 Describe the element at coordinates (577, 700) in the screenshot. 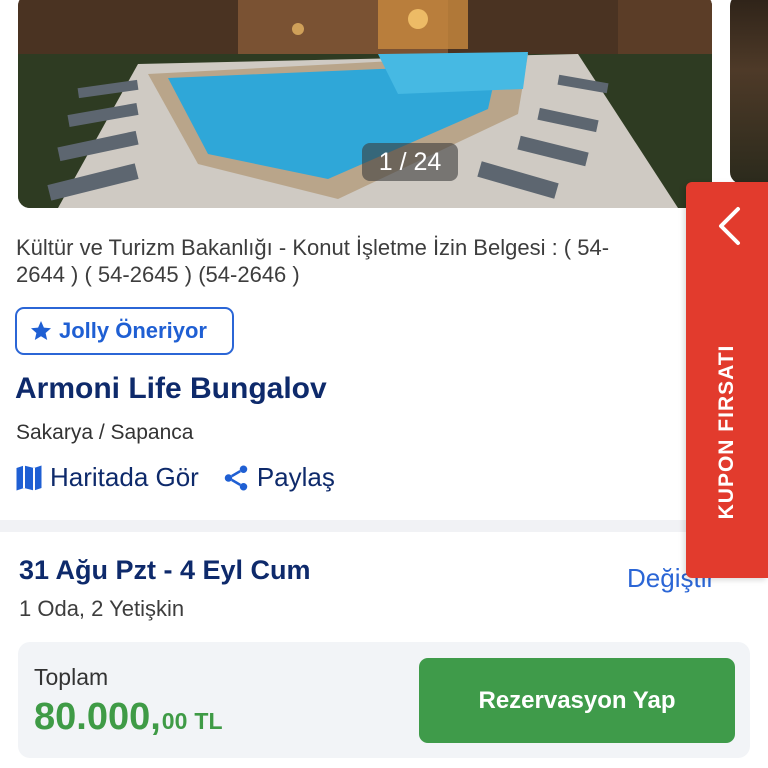

I see `reserve-button: Rezervasyon Yap` at that location.